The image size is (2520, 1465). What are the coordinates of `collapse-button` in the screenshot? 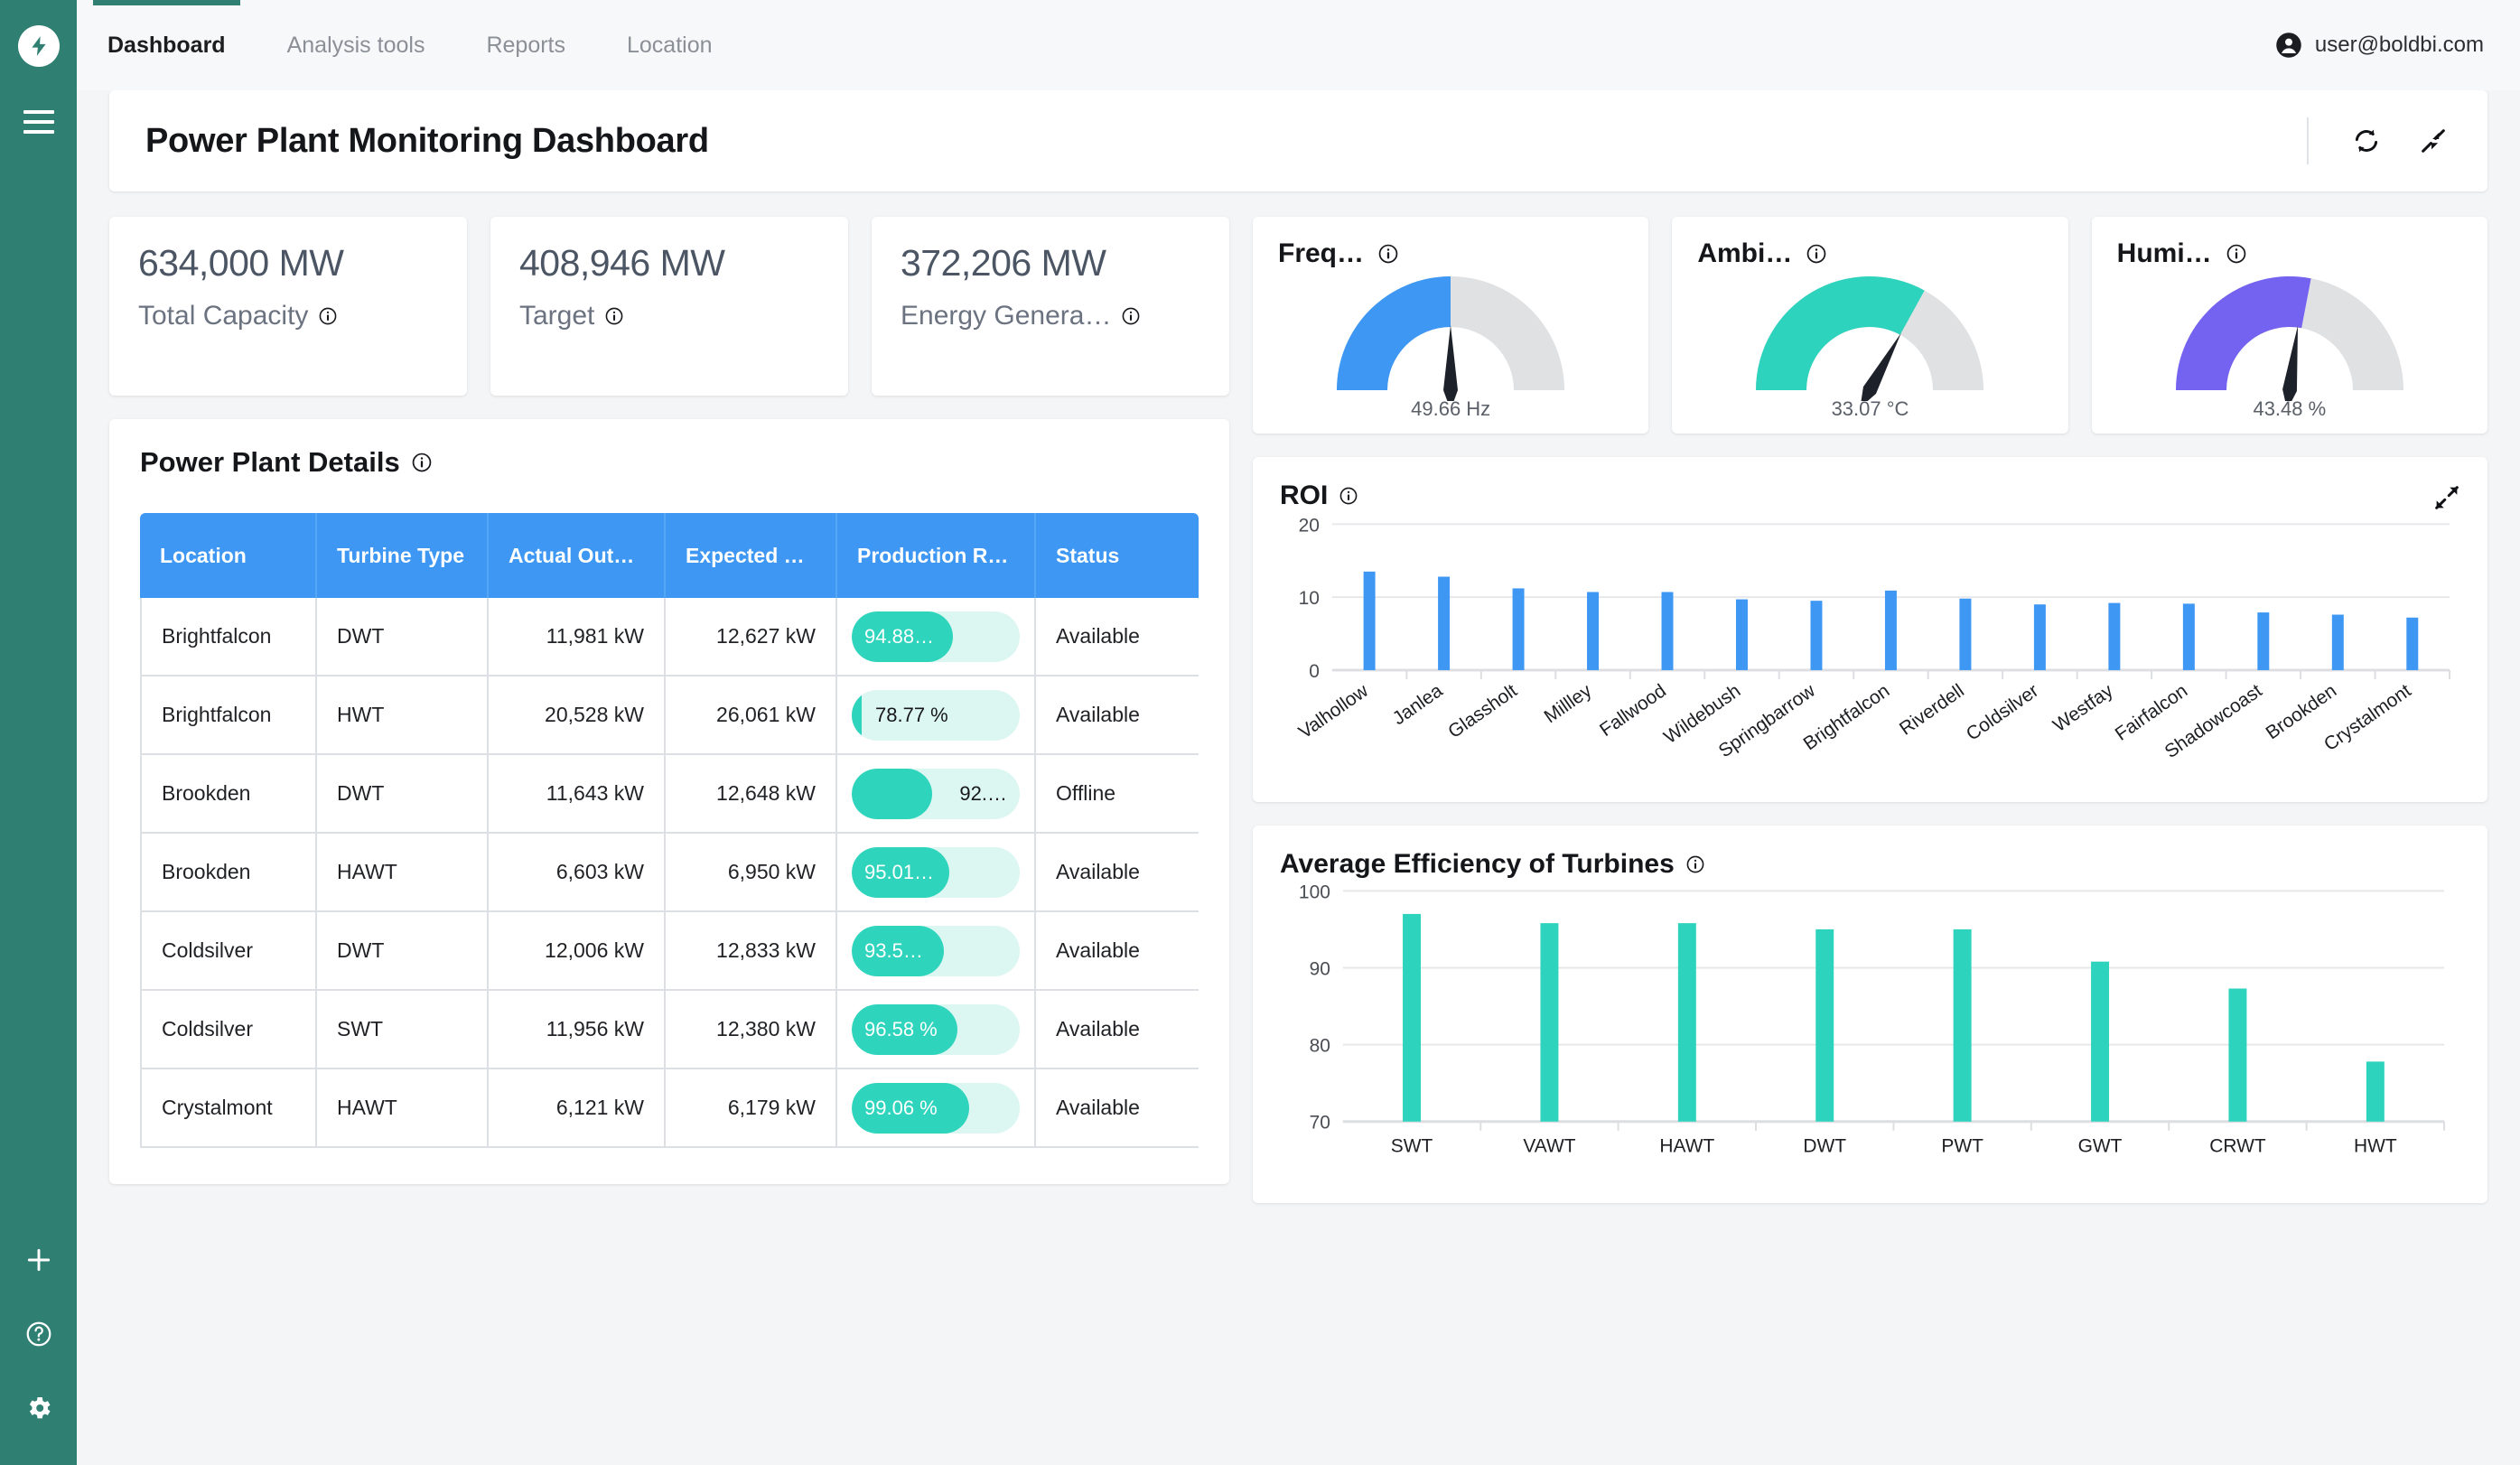 It's located at (2433, 141).